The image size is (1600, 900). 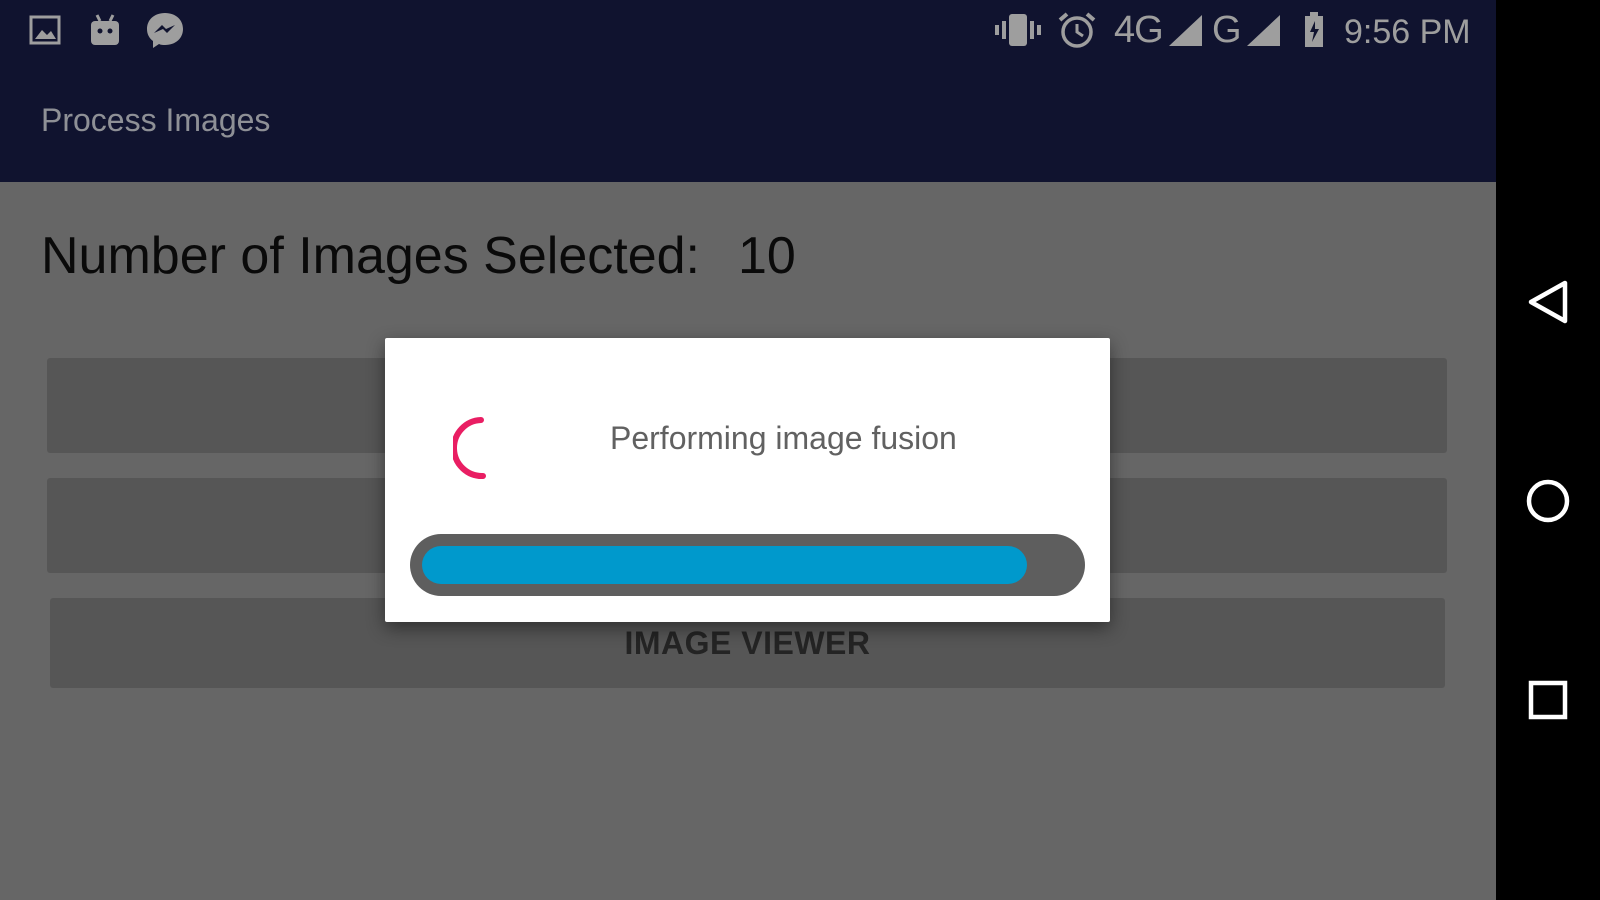 What do you see at coordinates (485, 447) in the screenshot?
I see `loading-spinner-icon` at bounding box center [485, 447].